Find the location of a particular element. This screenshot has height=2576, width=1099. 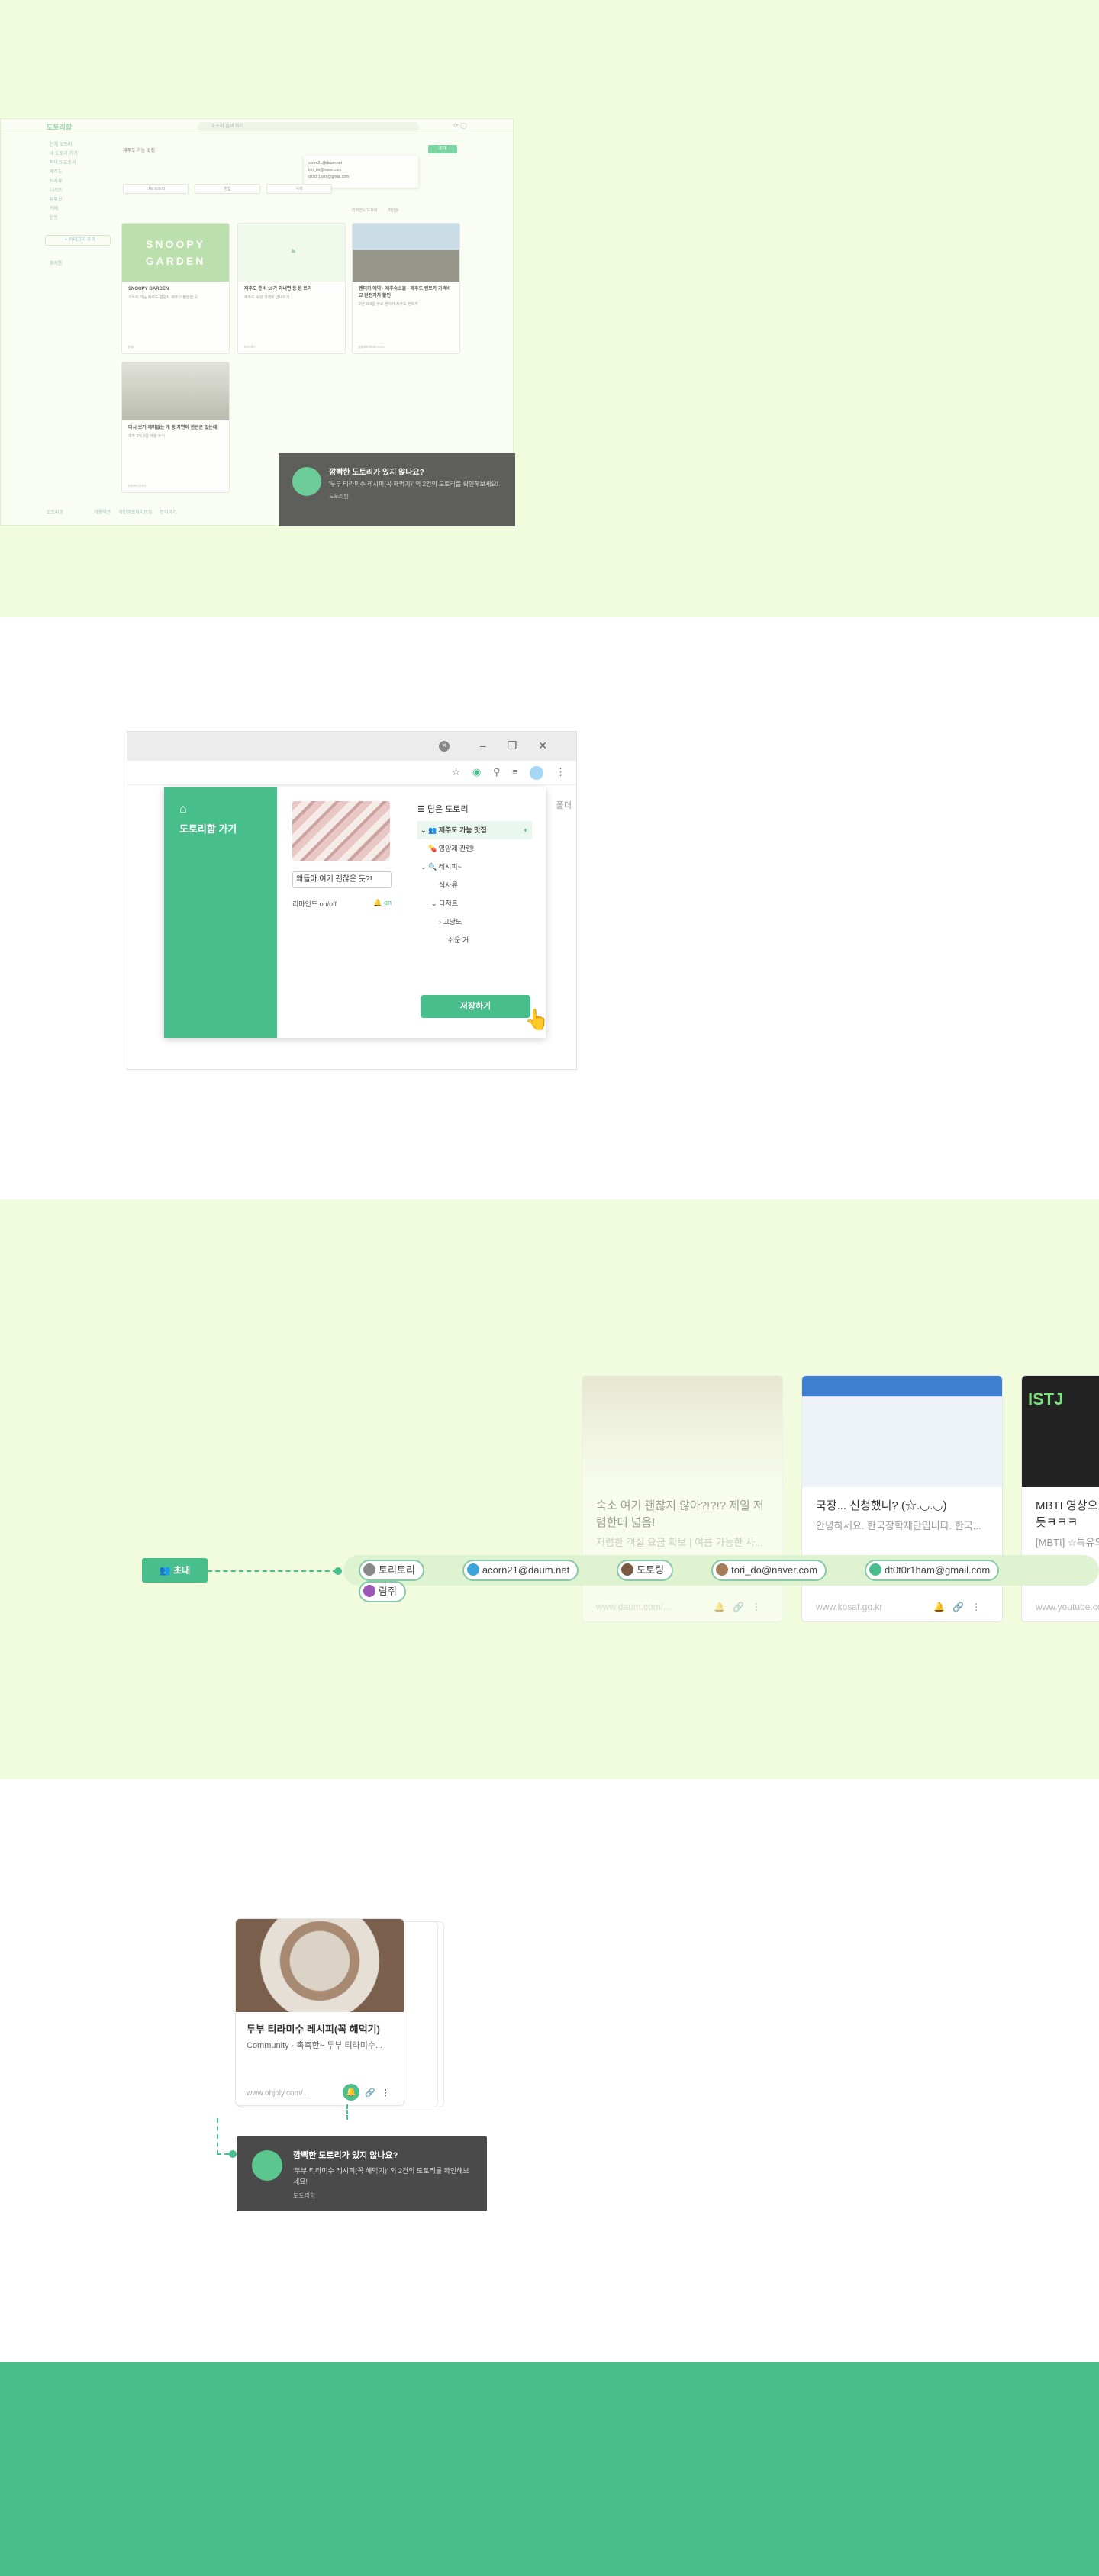

brand-logo: 도토리함 is located at coordinates (59, 127).